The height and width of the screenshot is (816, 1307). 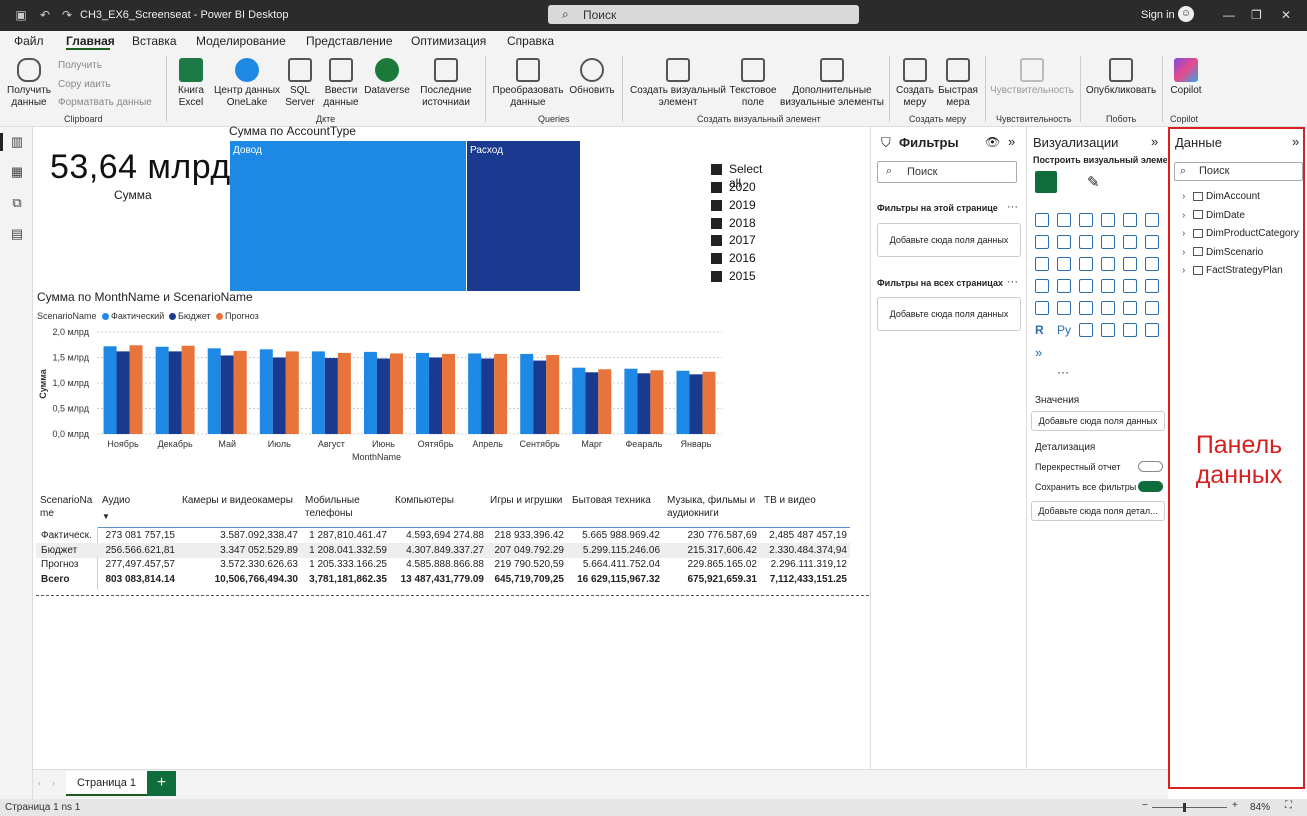 What do you see at coordinates (915, 83) in the screenshot?
I see `new-measure-button: Создать меру` at bounding box center [915, 83].